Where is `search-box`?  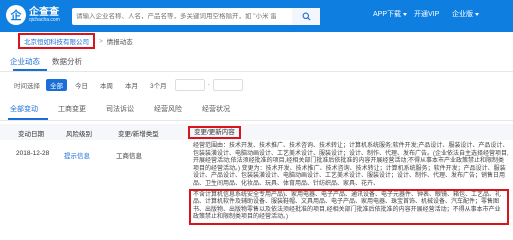 search-box is located at coordinates (196, 16).